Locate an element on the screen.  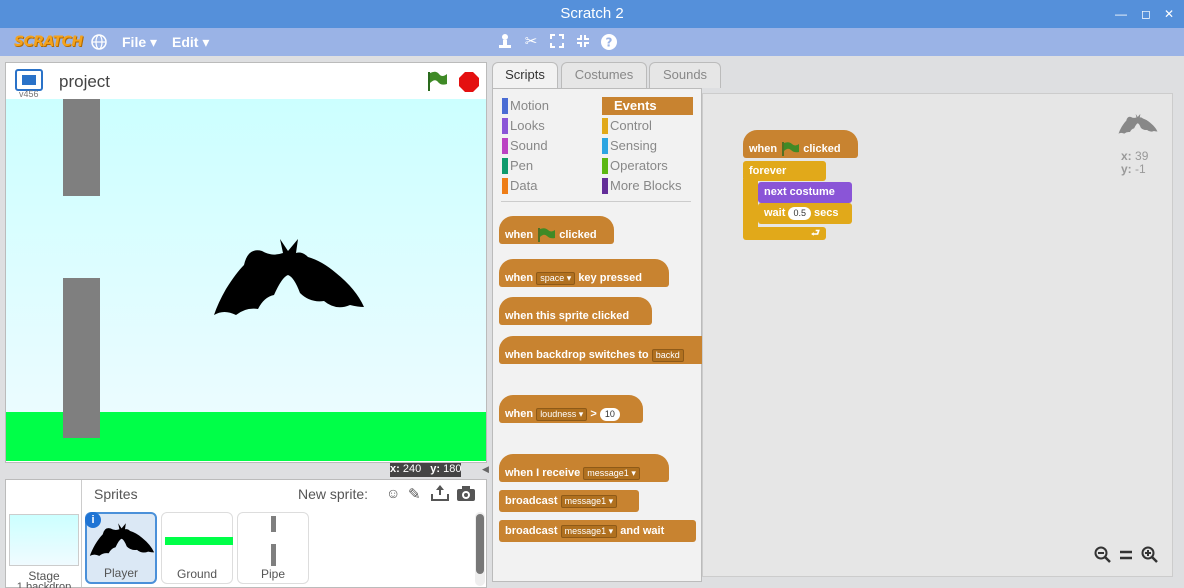
x-label: x: is located at coordinates (395, 469).